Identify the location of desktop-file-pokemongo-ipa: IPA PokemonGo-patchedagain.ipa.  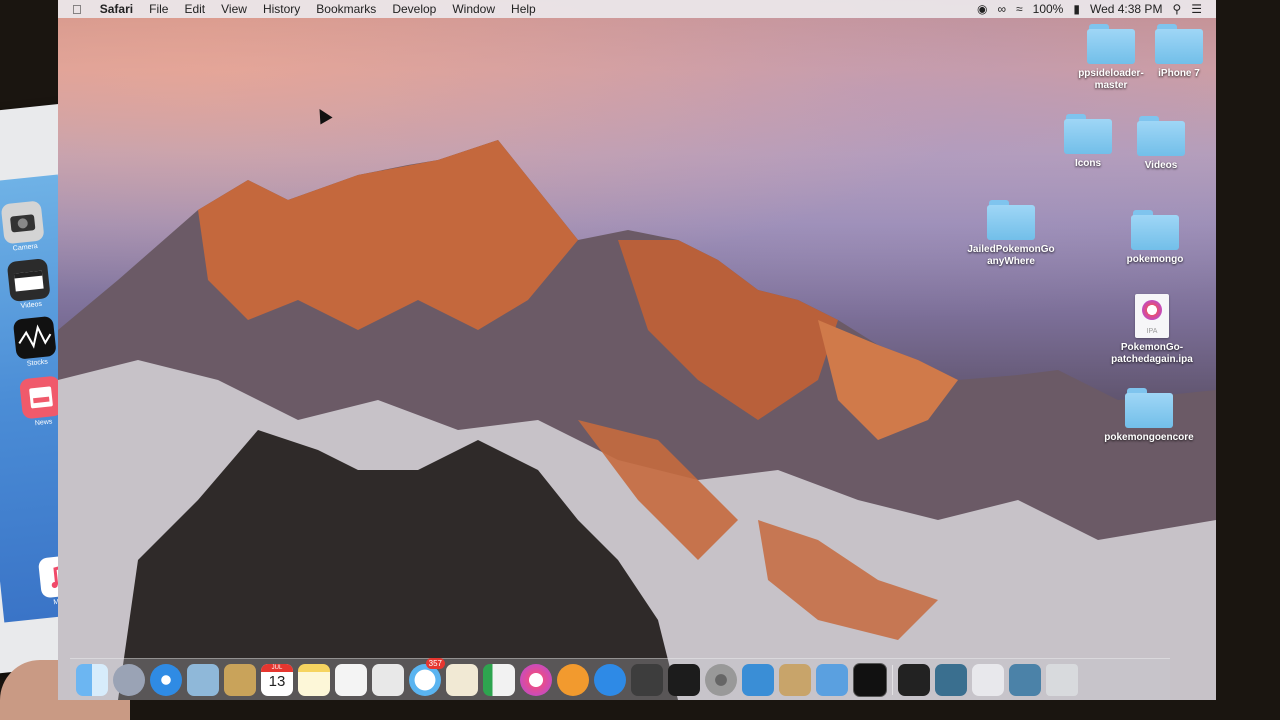
(1152, 330).